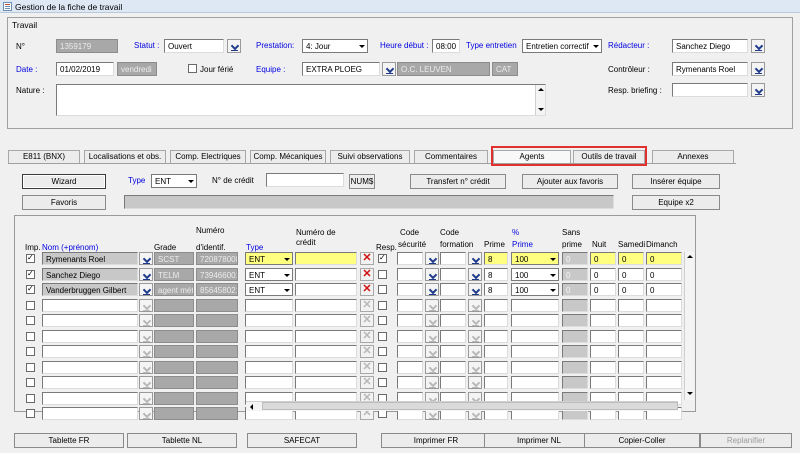  What do you see at coordinates (541, 109) in the screenshot?
I see `scroll-down-icon` at bounding box center [541, 109].